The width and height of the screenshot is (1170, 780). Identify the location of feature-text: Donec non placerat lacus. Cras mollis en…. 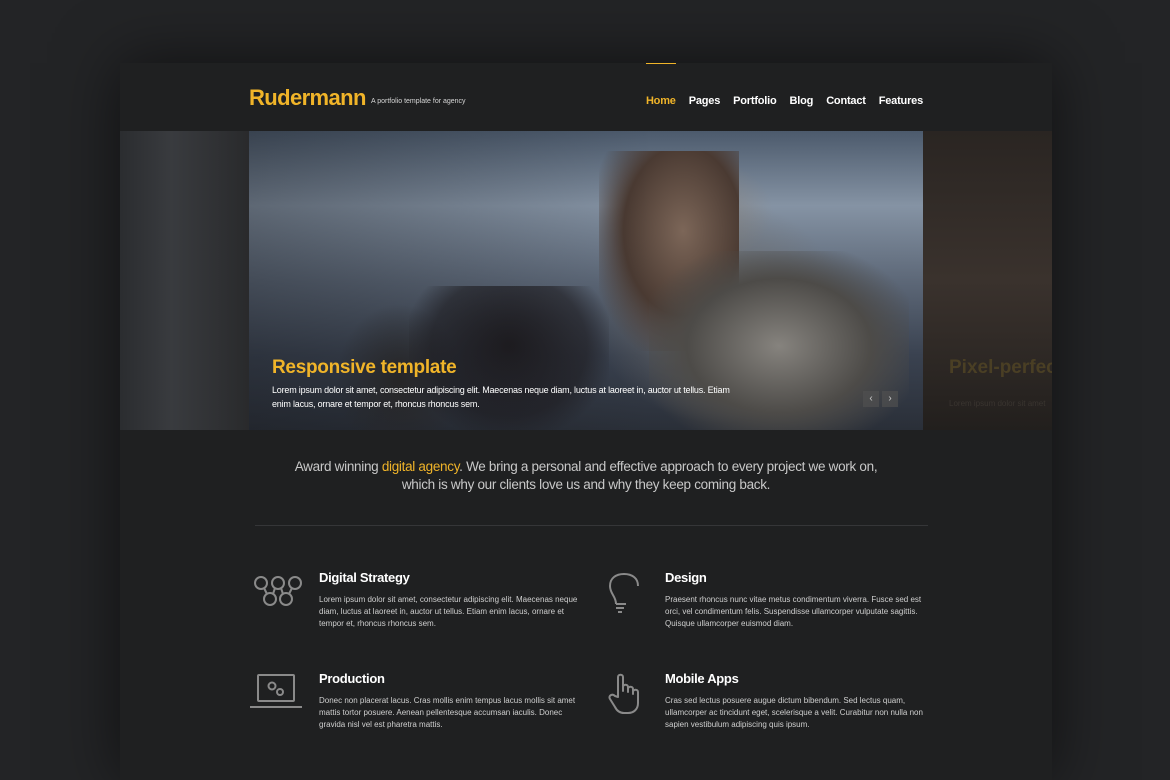
(447, 712).